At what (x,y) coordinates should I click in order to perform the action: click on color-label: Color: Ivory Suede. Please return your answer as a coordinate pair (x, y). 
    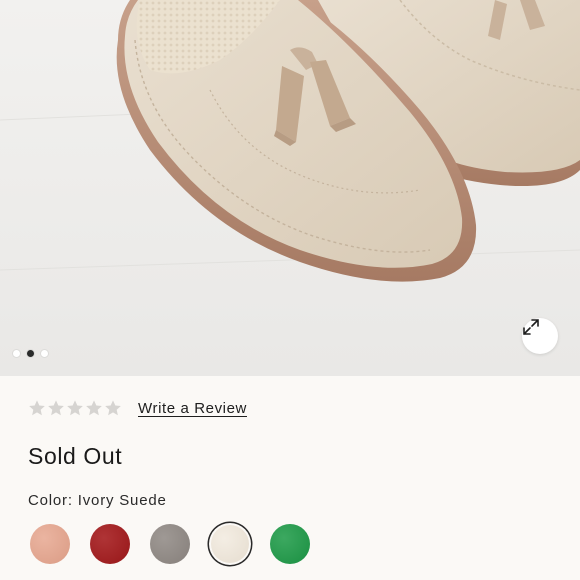
    Looking at the image, I should click on (97, 500).